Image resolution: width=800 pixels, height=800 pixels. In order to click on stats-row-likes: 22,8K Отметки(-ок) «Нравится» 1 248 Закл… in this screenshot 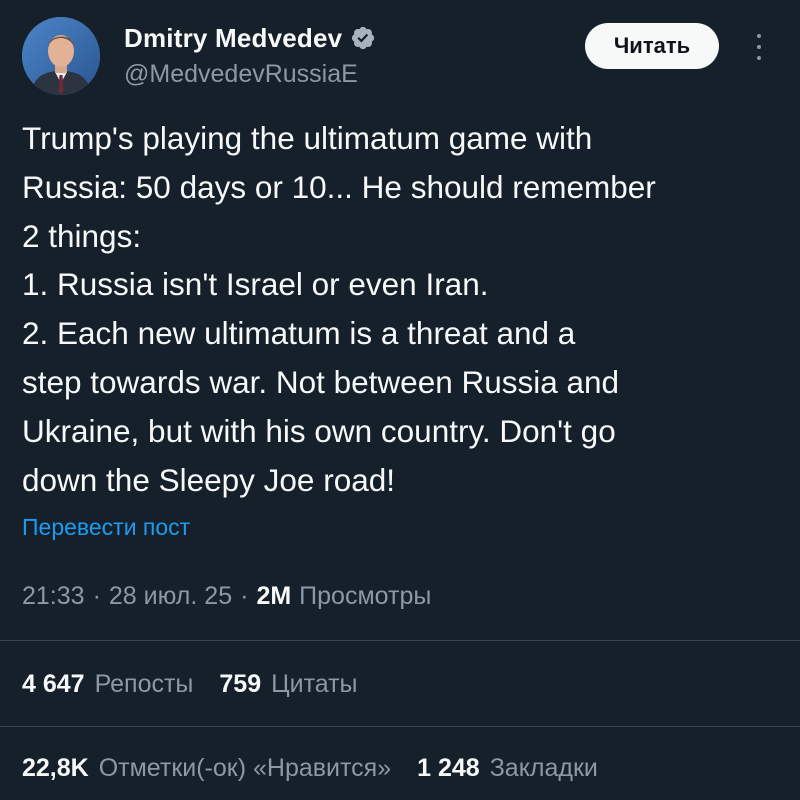, I will do `click(323, 768)`.